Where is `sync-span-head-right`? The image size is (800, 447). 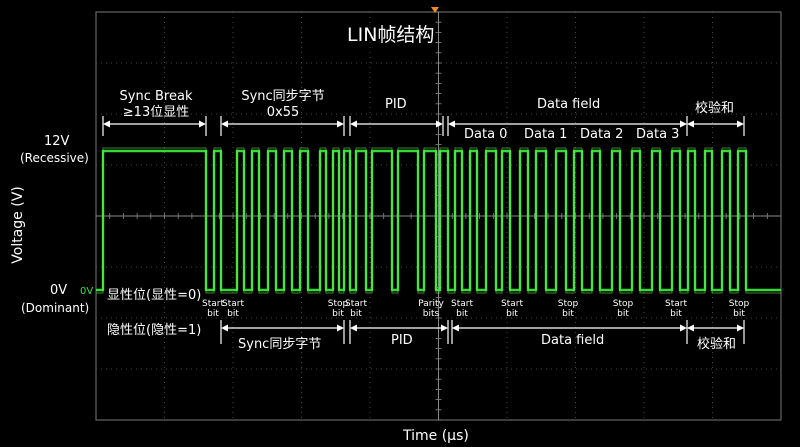 sync-span-head-right is located at coordinates (340, 124).